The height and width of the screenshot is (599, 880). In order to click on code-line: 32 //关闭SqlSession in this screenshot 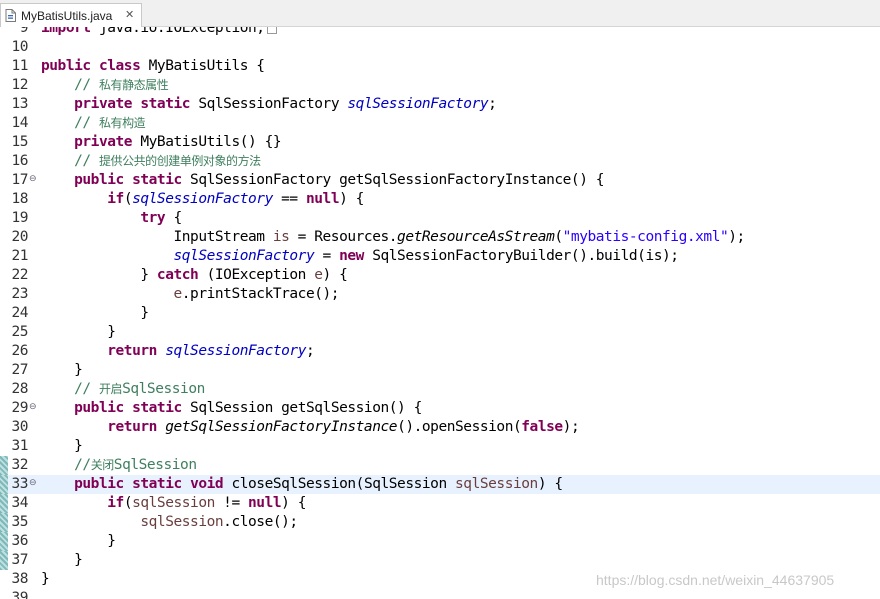, I will do `click(440, 465)`.